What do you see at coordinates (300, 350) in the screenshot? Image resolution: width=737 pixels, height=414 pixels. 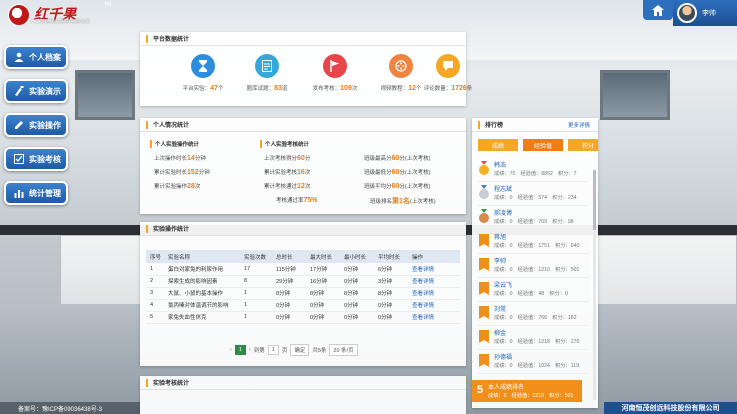 I see `confirm-button: 确定` at bounding box center [300, 350].